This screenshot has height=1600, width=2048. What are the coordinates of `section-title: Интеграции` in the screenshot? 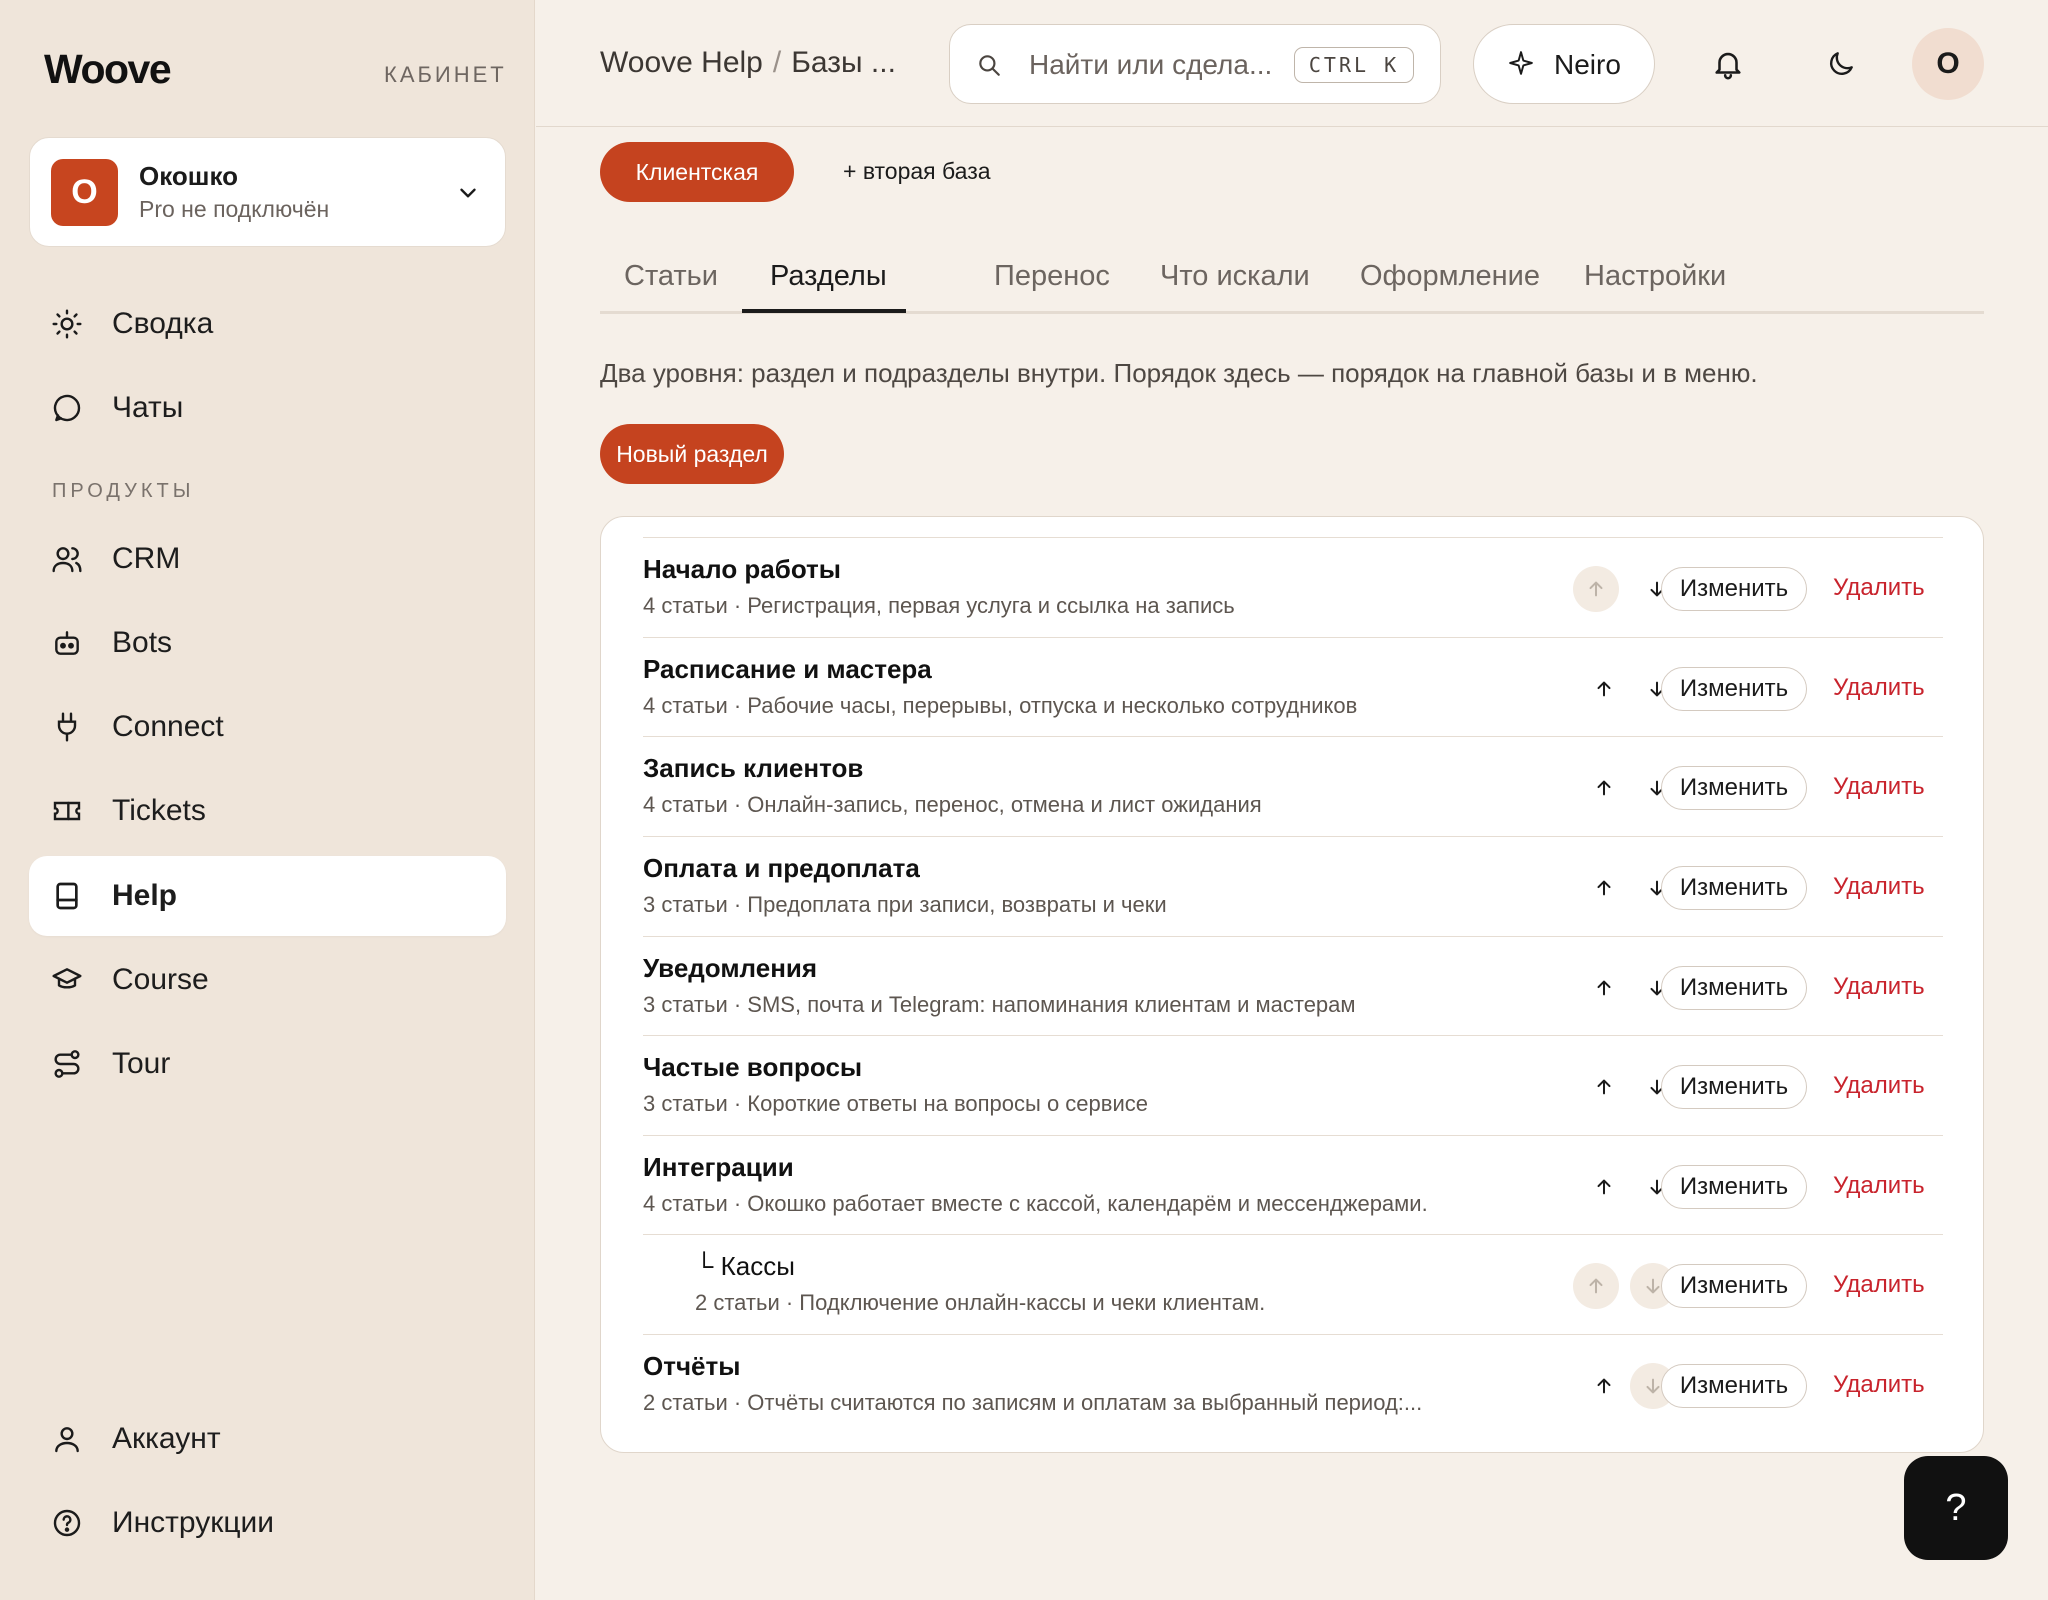 It's located at (718, 1167).